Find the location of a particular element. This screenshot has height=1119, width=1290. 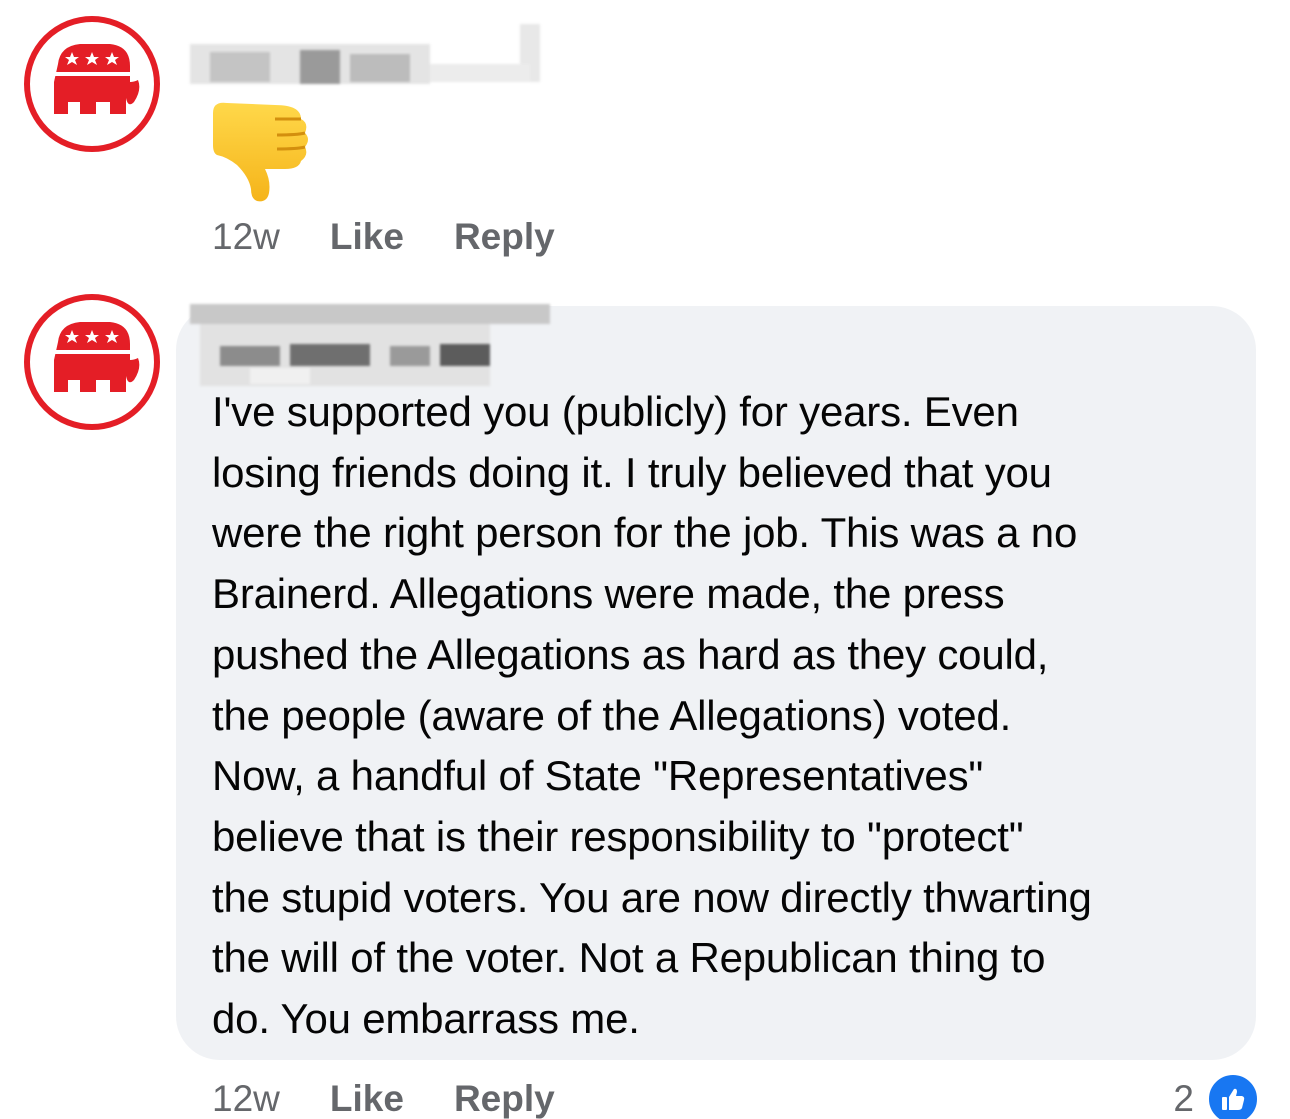

thumbs-up-icon is located at coordinates (1233, 1099).